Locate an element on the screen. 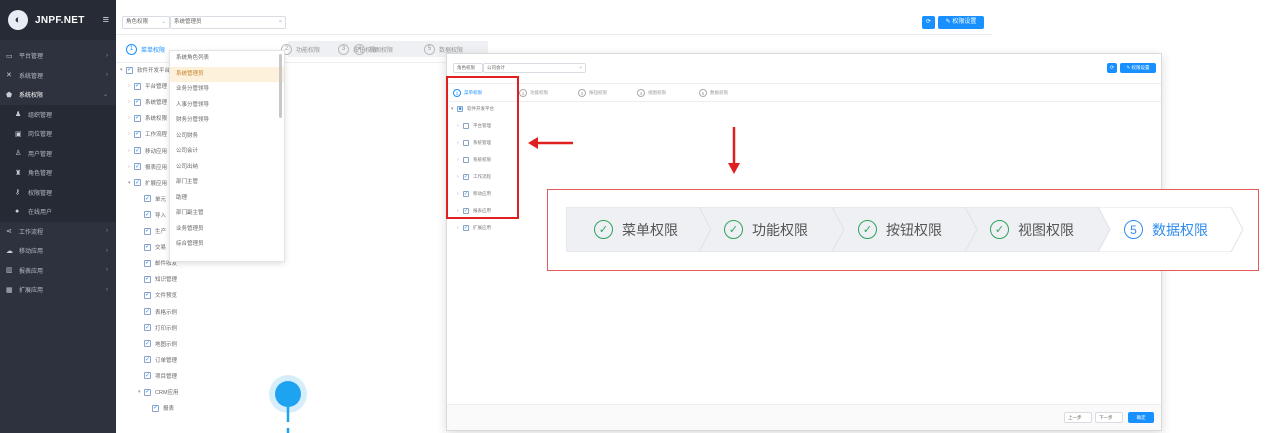 Image resolution: width=1267 pixels, height=433 pixels. tree-node: ▾ ✓ 软件开发平台 is located at coordinates (145, 70).